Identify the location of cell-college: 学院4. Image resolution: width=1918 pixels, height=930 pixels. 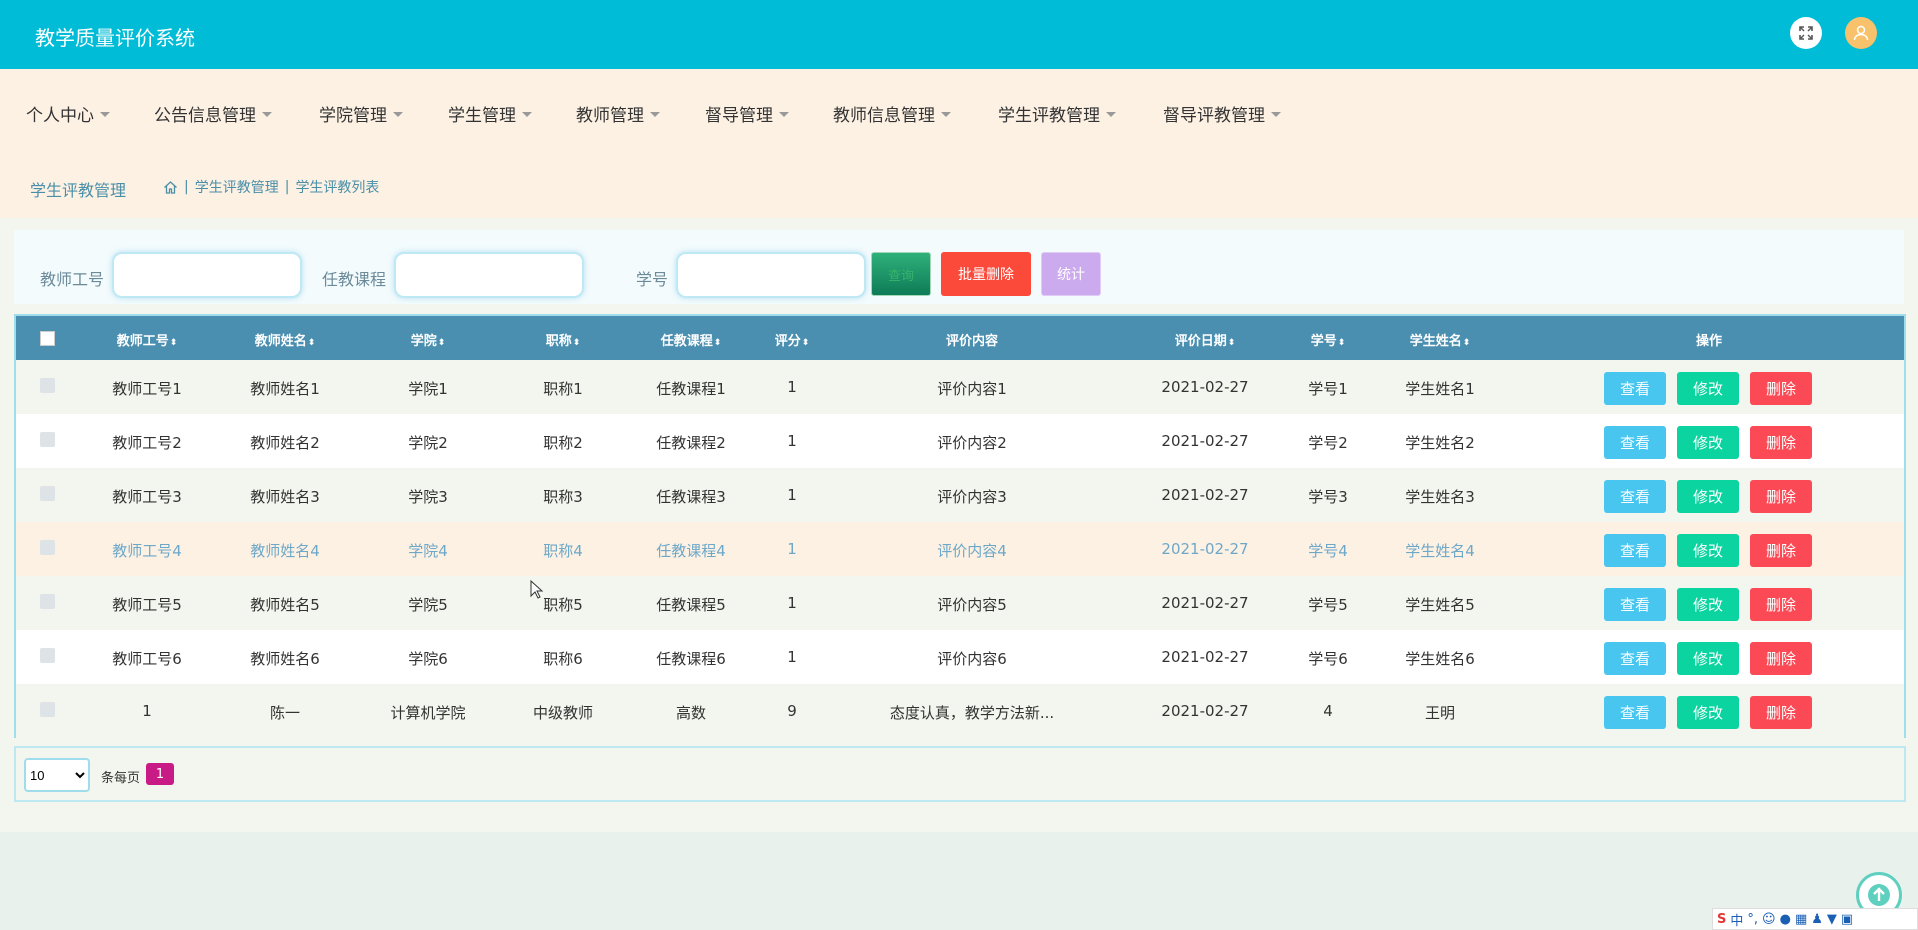
(428, 551).